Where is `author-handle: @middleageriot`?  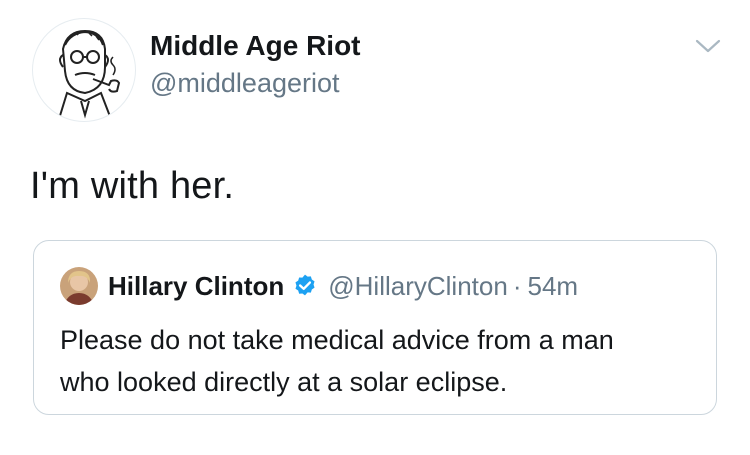
author-handle: @middleageriot is located at coordinates (245, 83).